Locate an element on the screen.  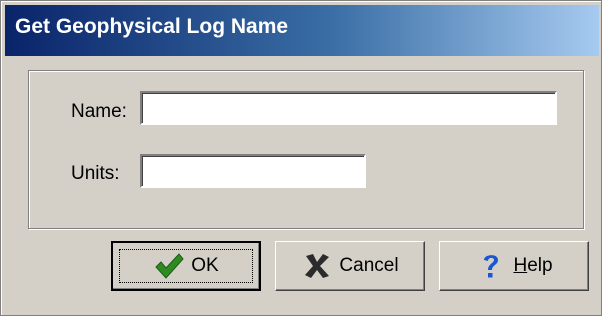
help-label: Help is located at coordinates (533, 265).